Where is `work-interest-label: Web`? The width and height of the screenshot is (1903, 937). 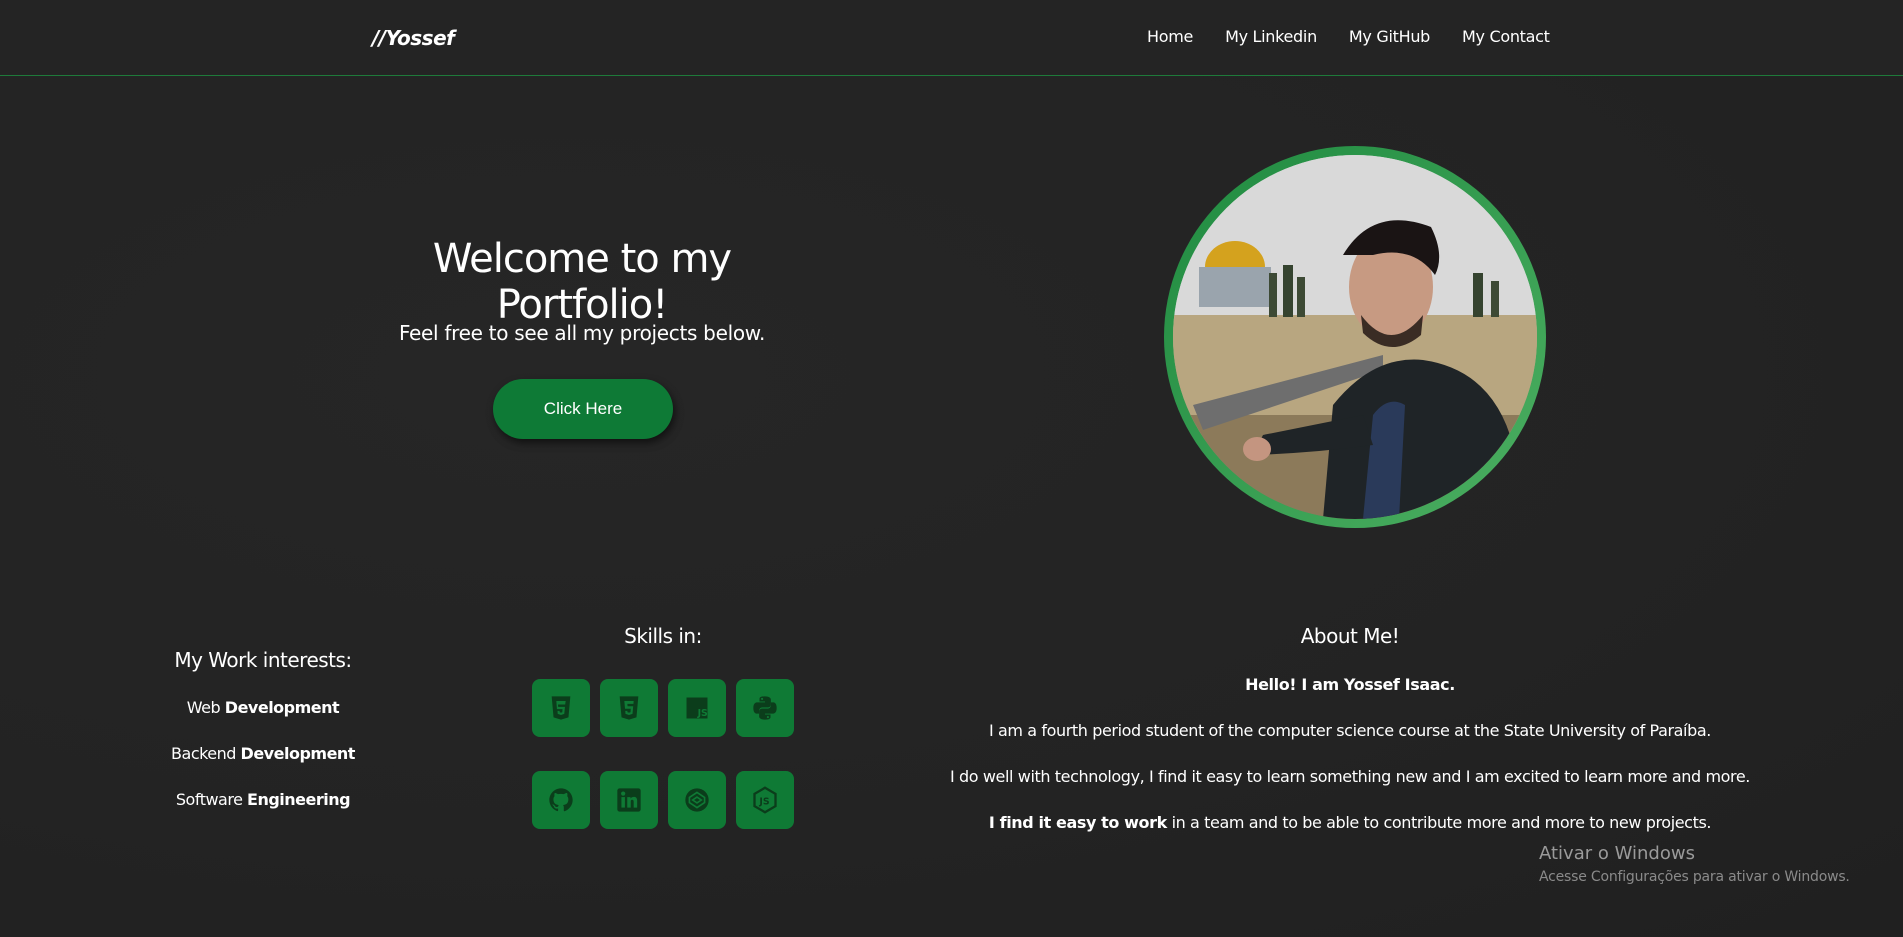
work-interest-label: Web is located at coordinates (203, 707).